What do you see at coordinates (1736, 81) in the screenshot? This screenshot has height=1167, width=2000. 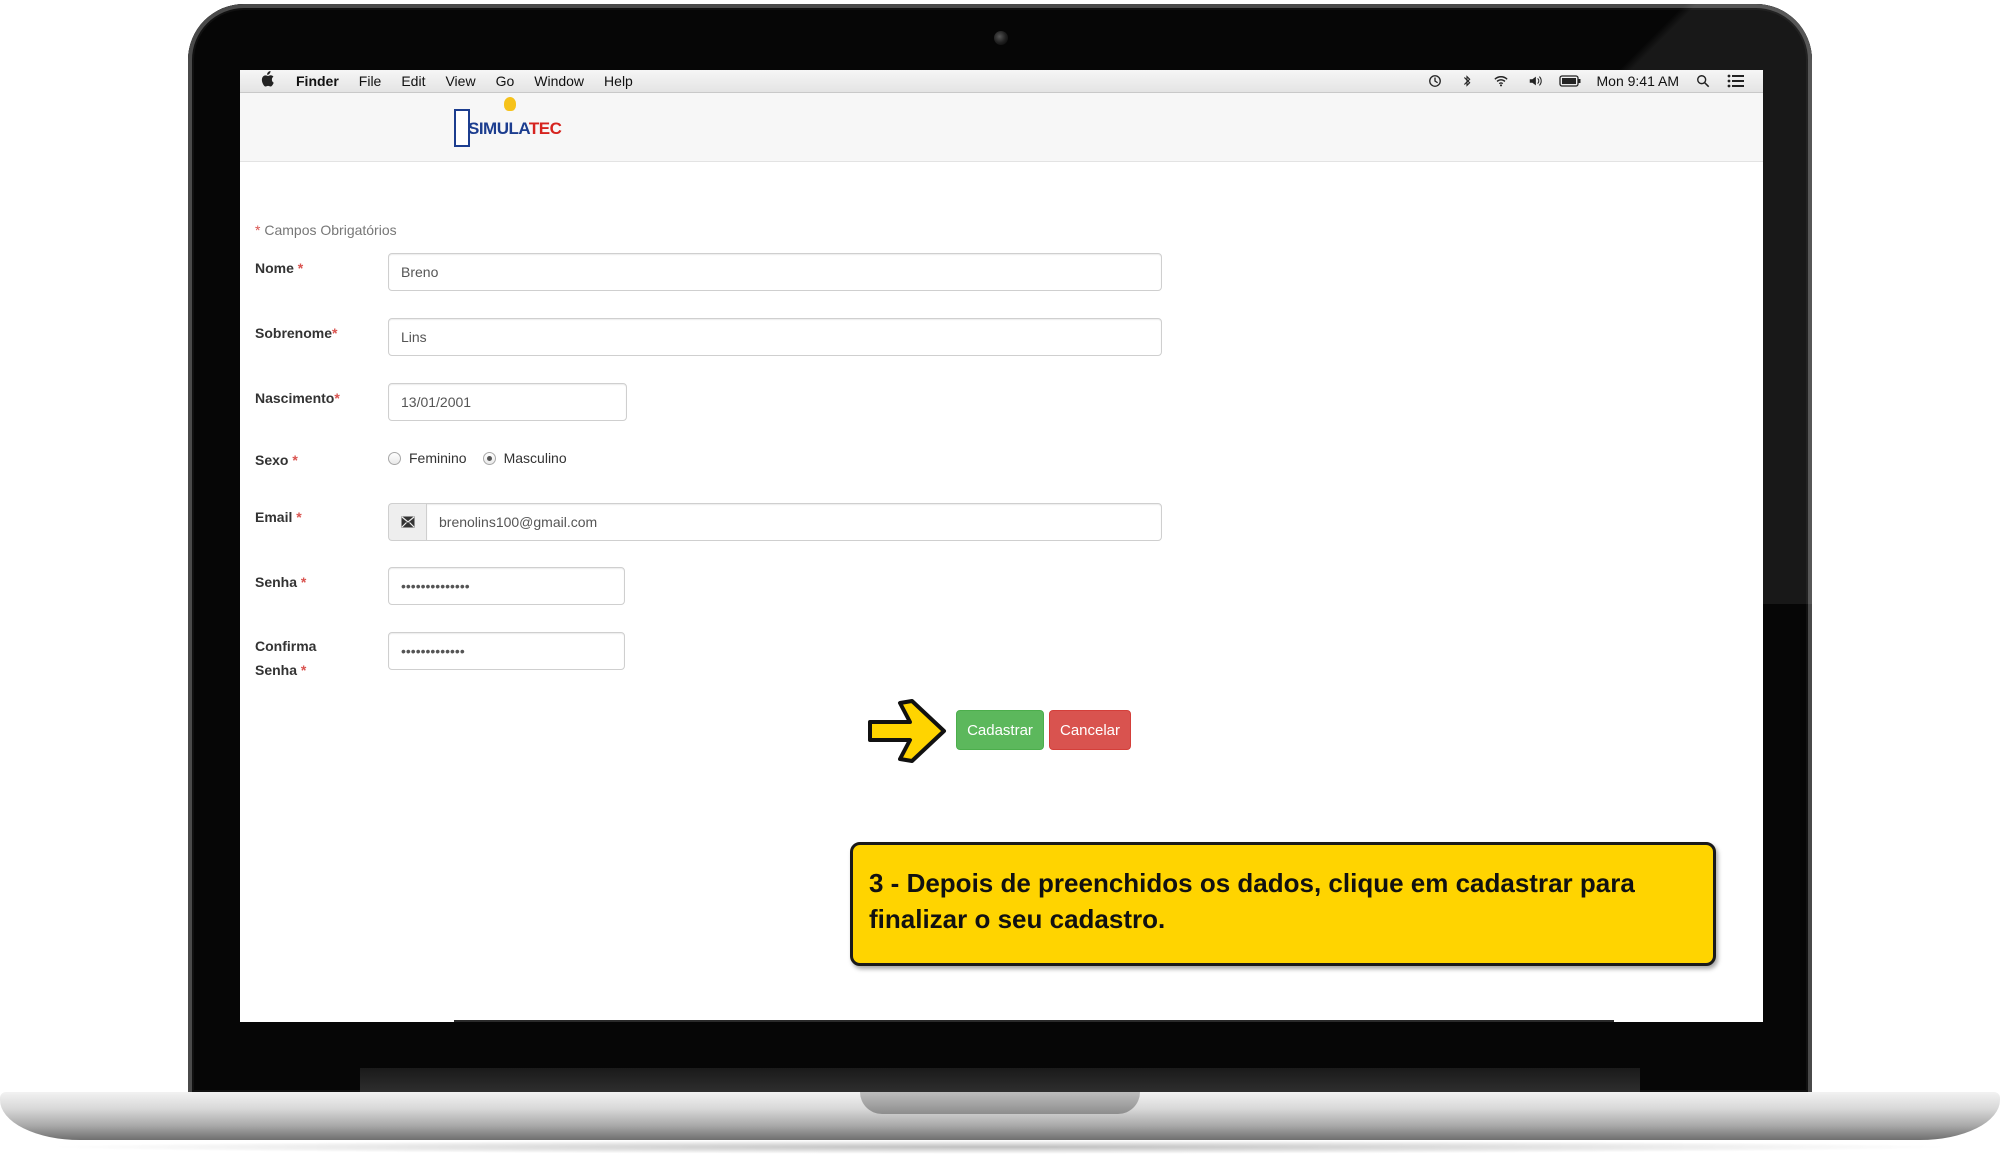 I see `notification-center-icon` at bounding box center [1736, 81].